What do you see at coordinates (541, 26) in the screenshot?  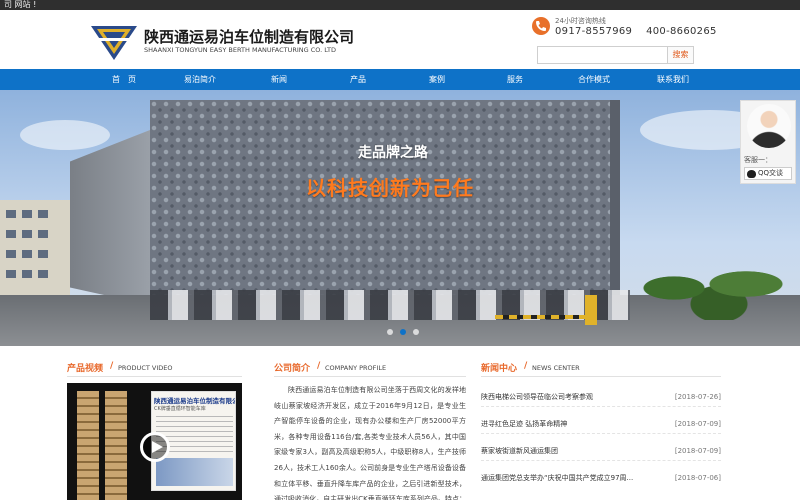 I see `phone-icon` at bounding box center [541, 26].